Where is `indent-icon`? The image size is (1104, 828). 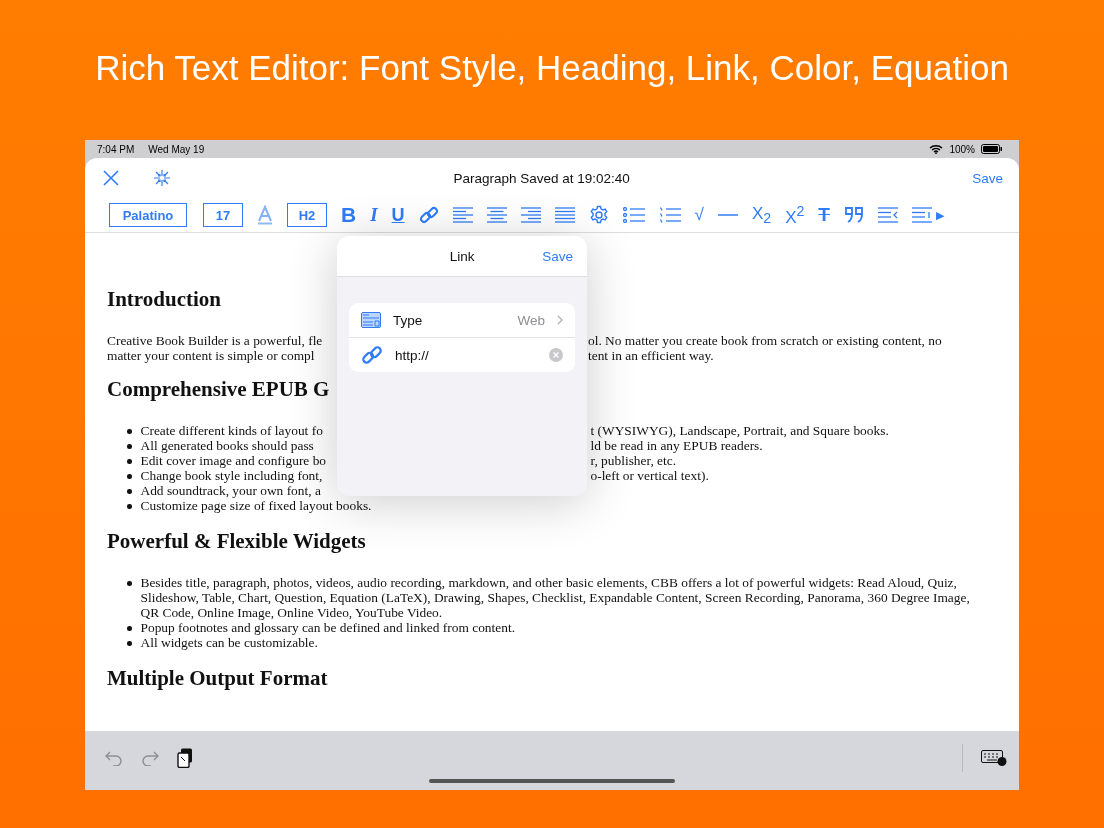
indent-icon is located at coordinates (921, 215).